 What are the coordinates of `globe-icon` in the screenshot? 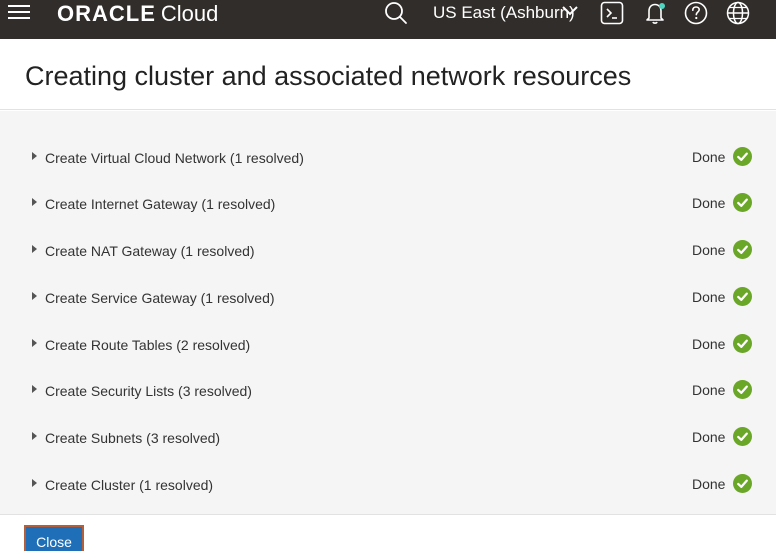 It's located at (738, 13).